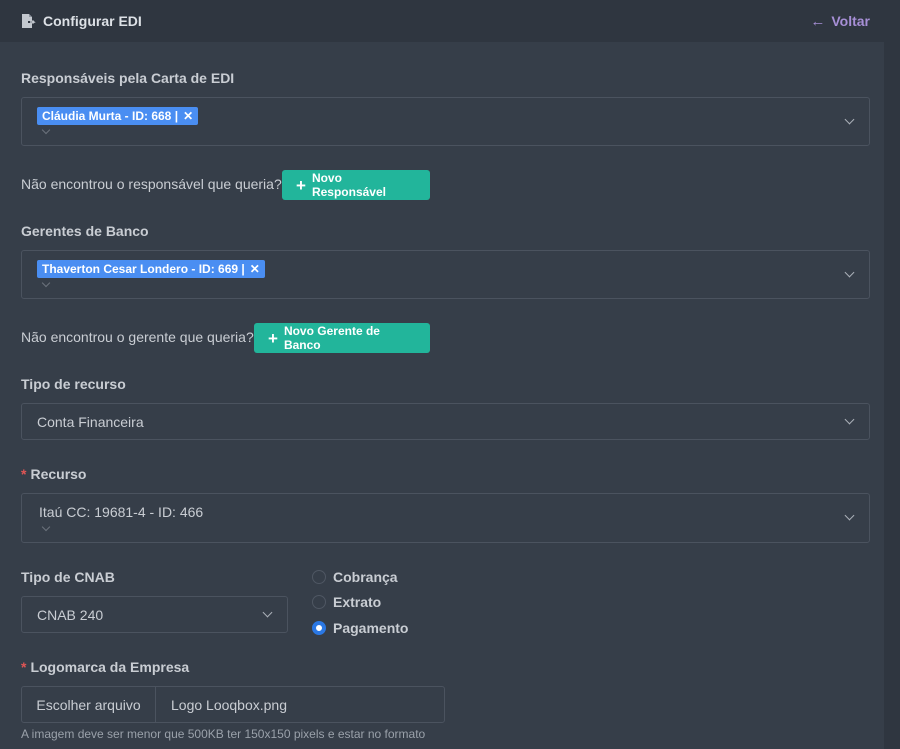  I want to click on tipo-recurso-select: Conta Financeira, so click(445, 421).